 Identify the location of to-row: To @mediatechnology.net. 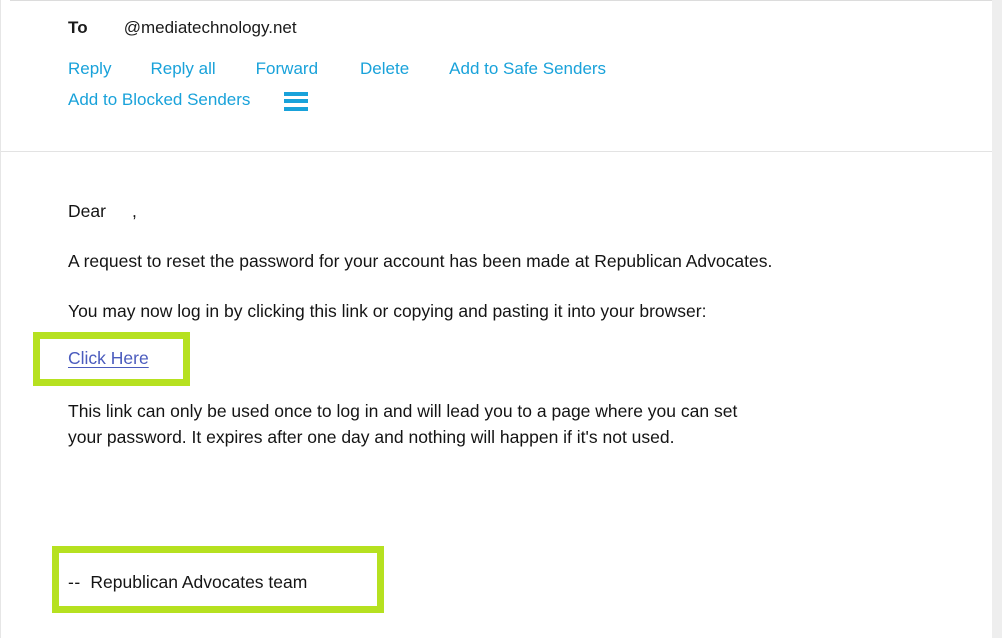
(182, 28).